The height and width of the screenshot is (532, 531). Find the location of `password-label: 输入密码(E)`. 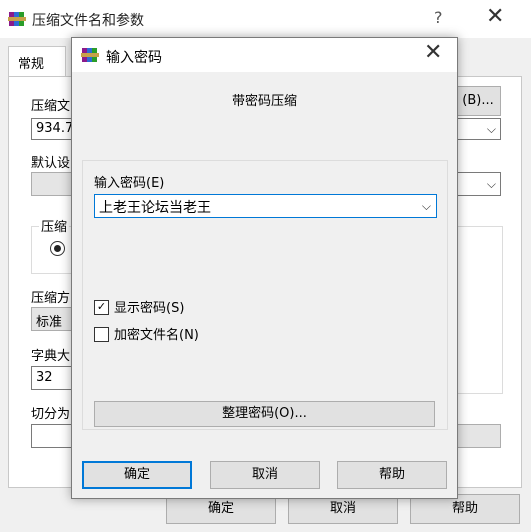

password-label: 输入密码(E) is located at coordinates (129, 183).